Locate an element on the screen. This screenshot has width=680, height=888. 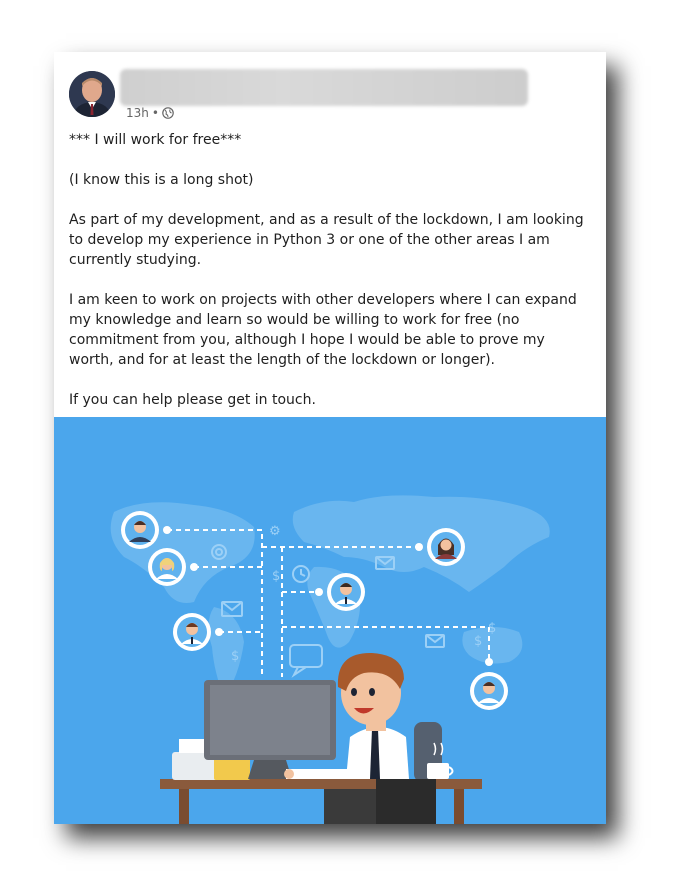
author-name-redacted is located at coordinates (324, 87).